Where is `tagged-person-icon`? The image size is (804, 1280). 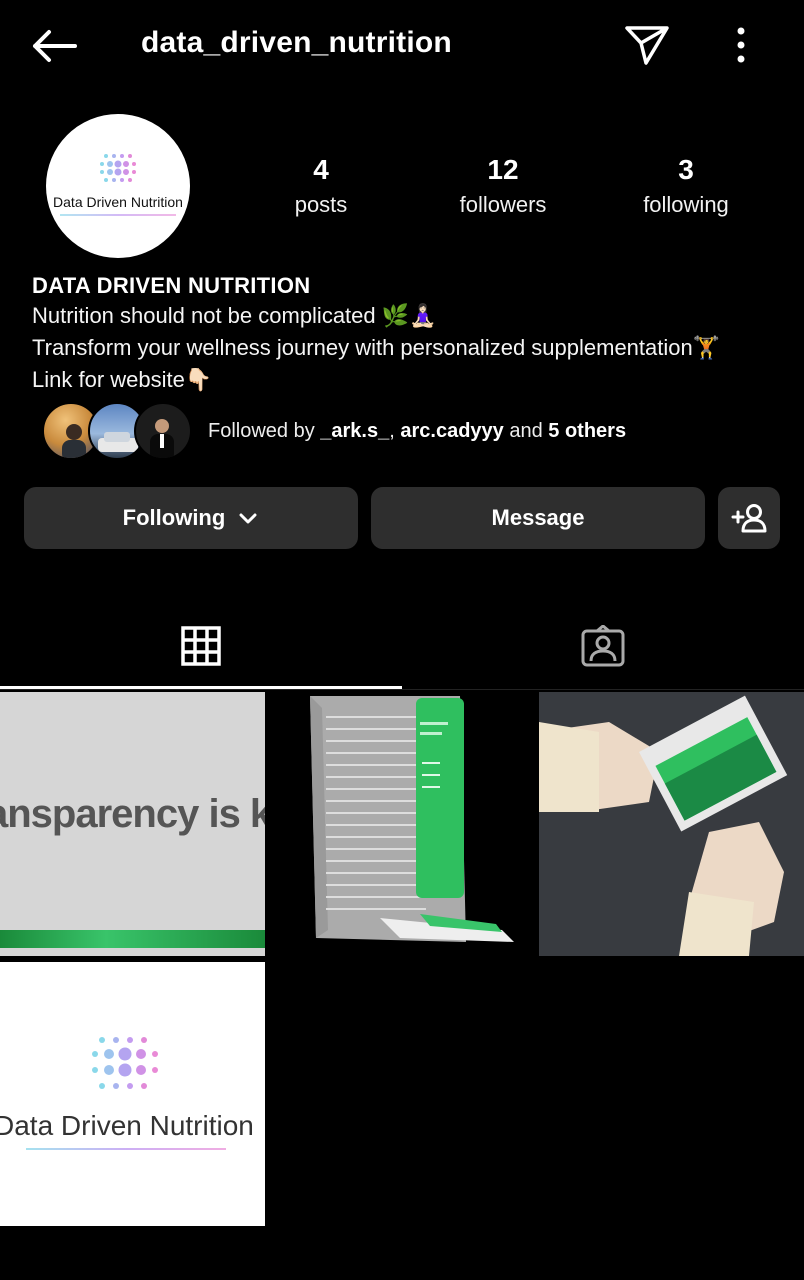 tagged-person-icon is located at coordinates (603, 646).